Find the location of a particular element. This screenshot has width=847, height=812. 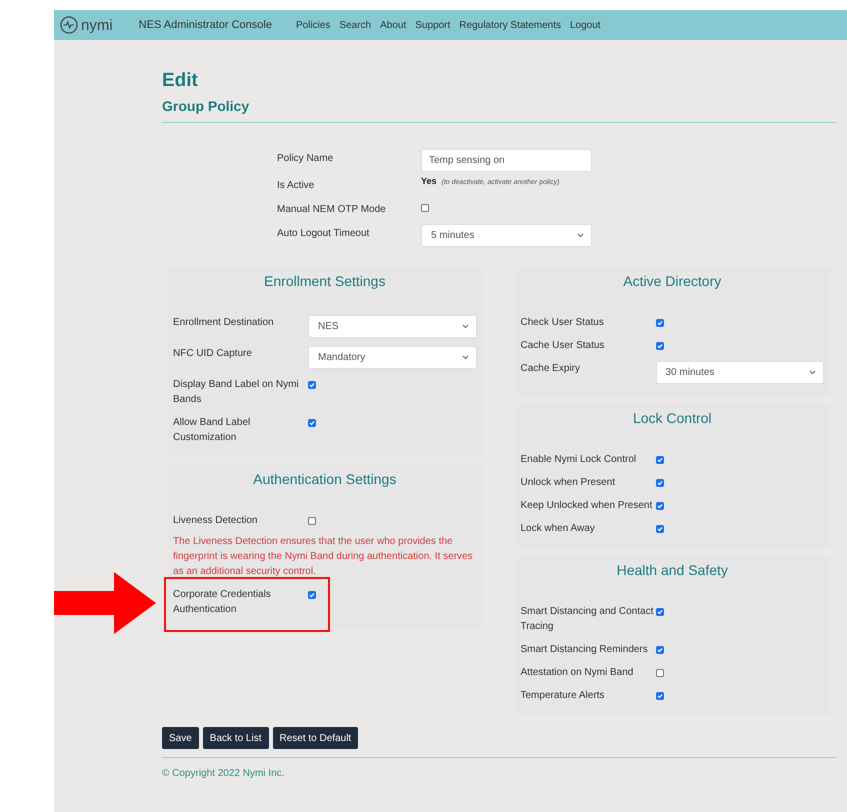

nav-link: About is located at coordinates (393, 25).